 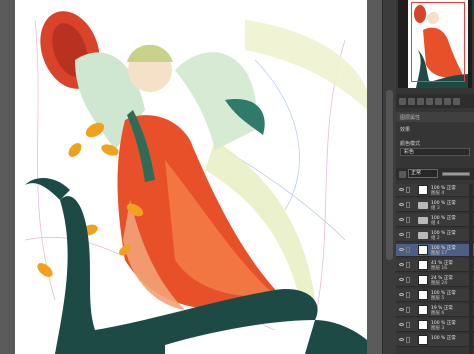 I want to click on opacity-slider, so click(x=456, y=174).